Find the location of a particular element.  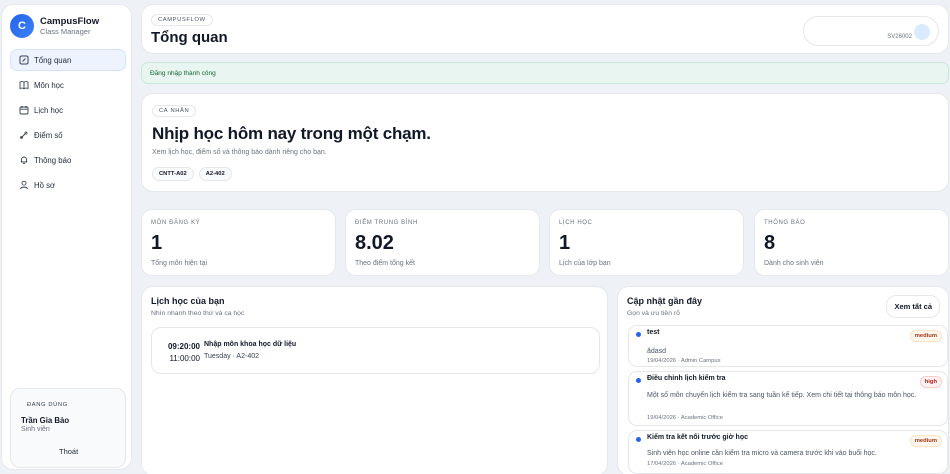

login-success-alert: Đăng nhập thành công is located at coordinates (545, 73).